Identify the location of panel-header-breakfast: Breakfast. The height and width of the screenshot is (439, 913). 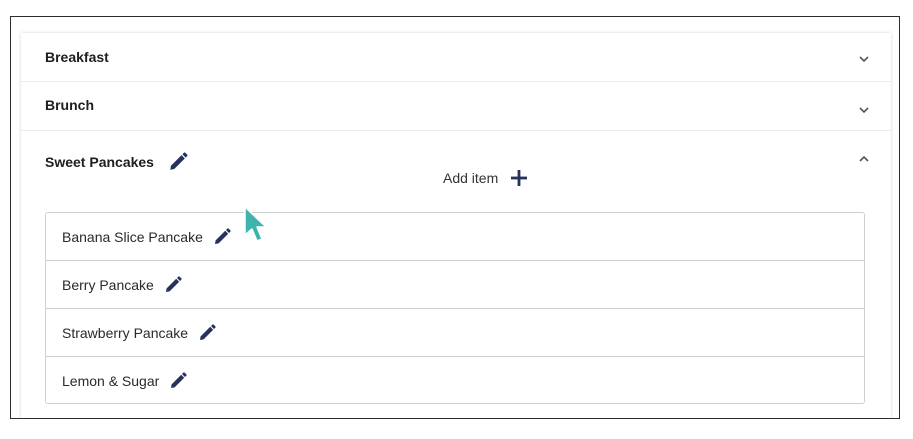
(456, 57).